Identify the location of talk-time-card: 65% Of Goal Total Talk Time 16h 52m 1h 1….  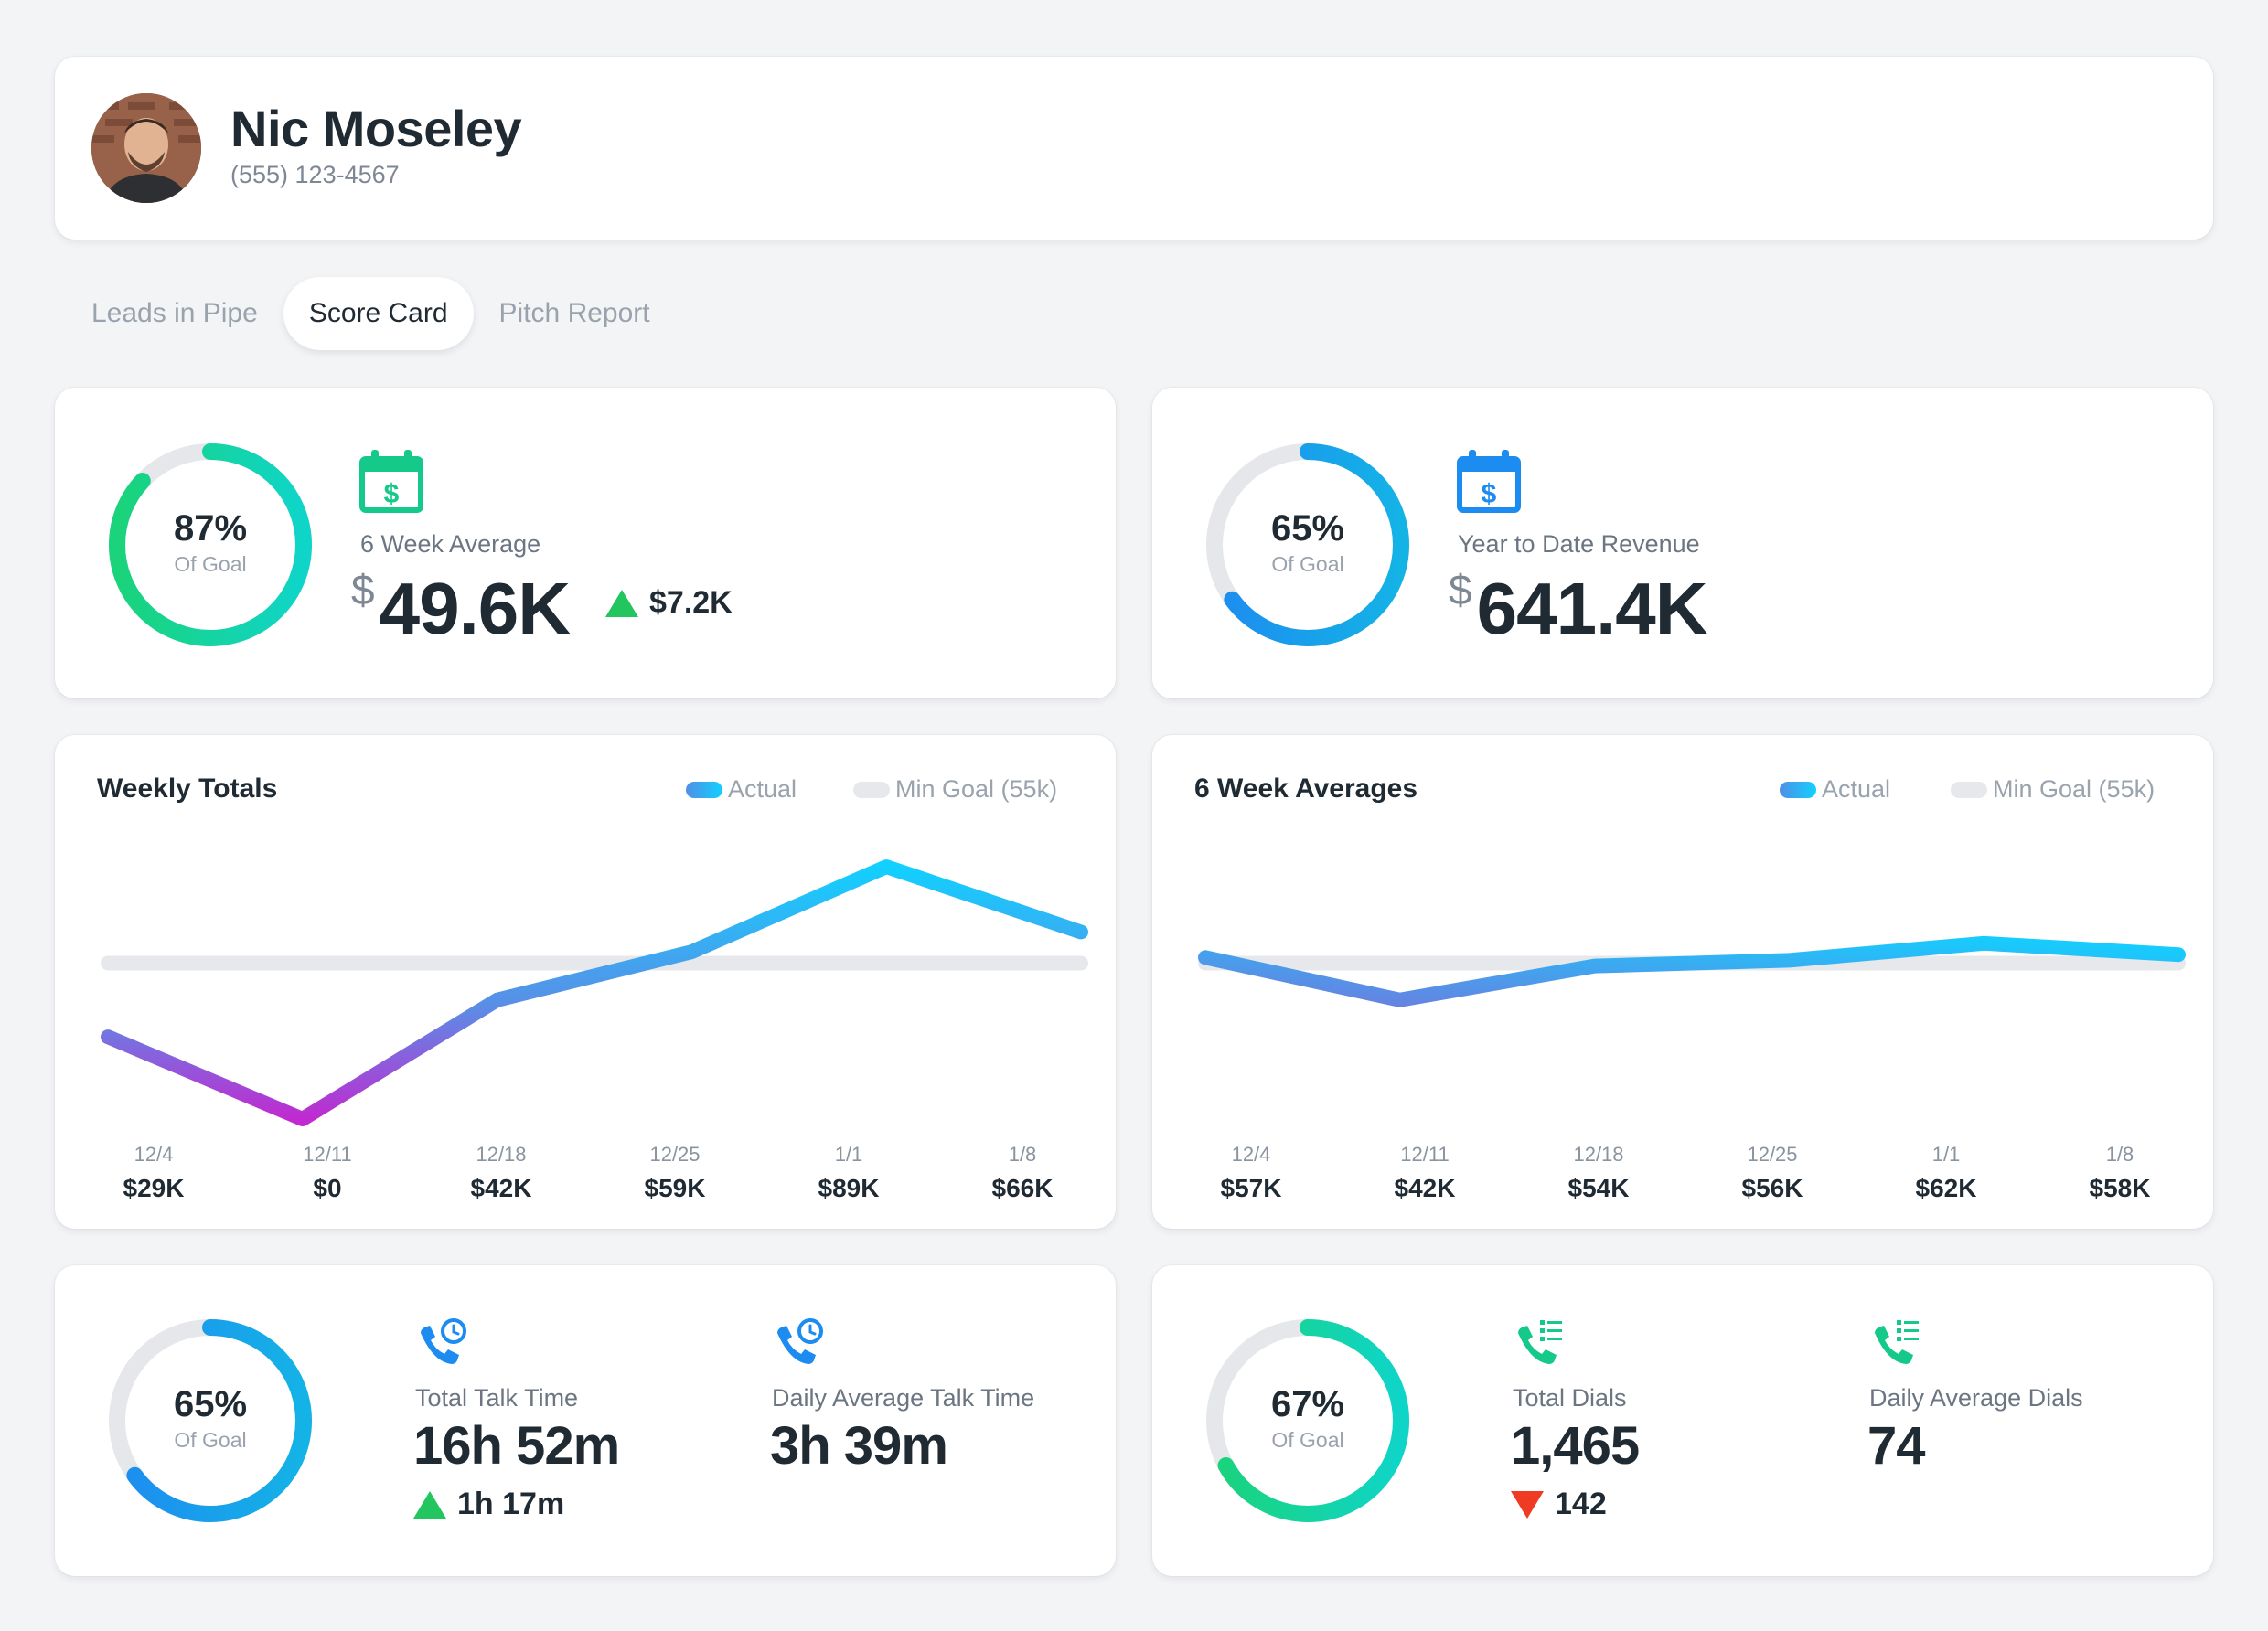
(585, 1420).